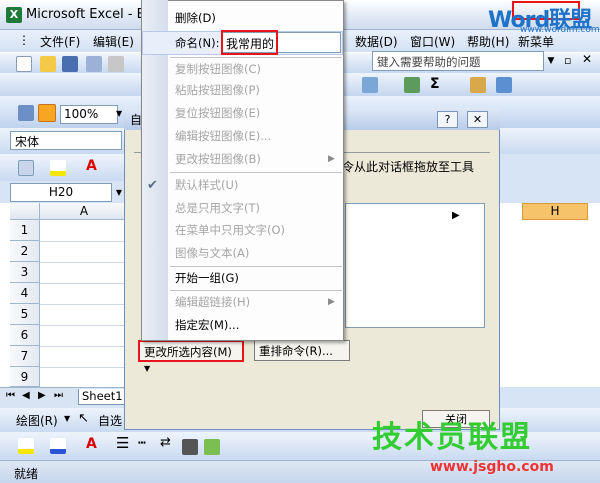 The width and height of the screenshot is (600, 483). What do you see at coordinates (25, 251) in the screenshot?
I see `row-header: 2` at bounding box center [25, 251].